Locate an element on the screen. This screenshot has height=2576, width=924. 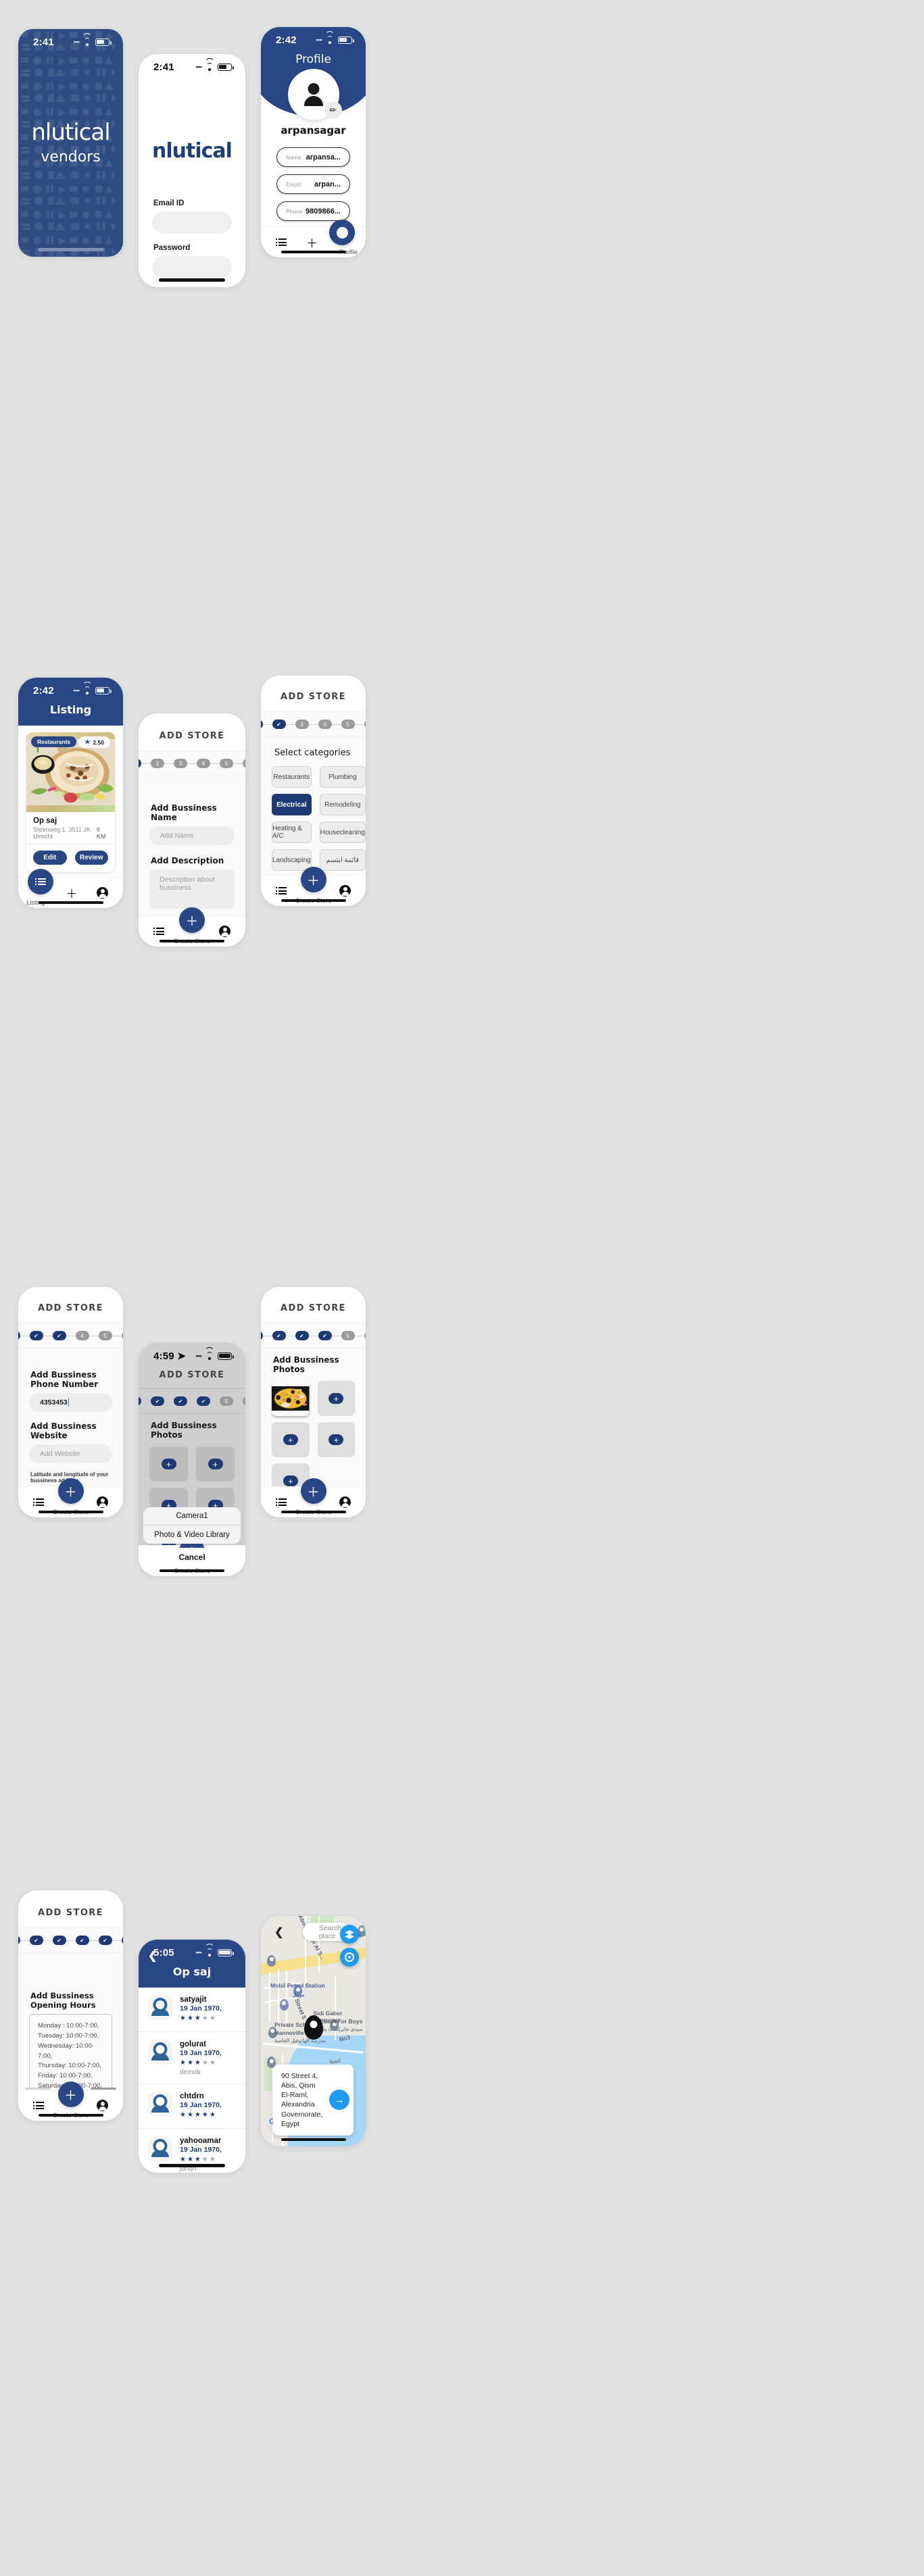
category-housecleaning: Housecleaning is located at coordinates (342, 832).